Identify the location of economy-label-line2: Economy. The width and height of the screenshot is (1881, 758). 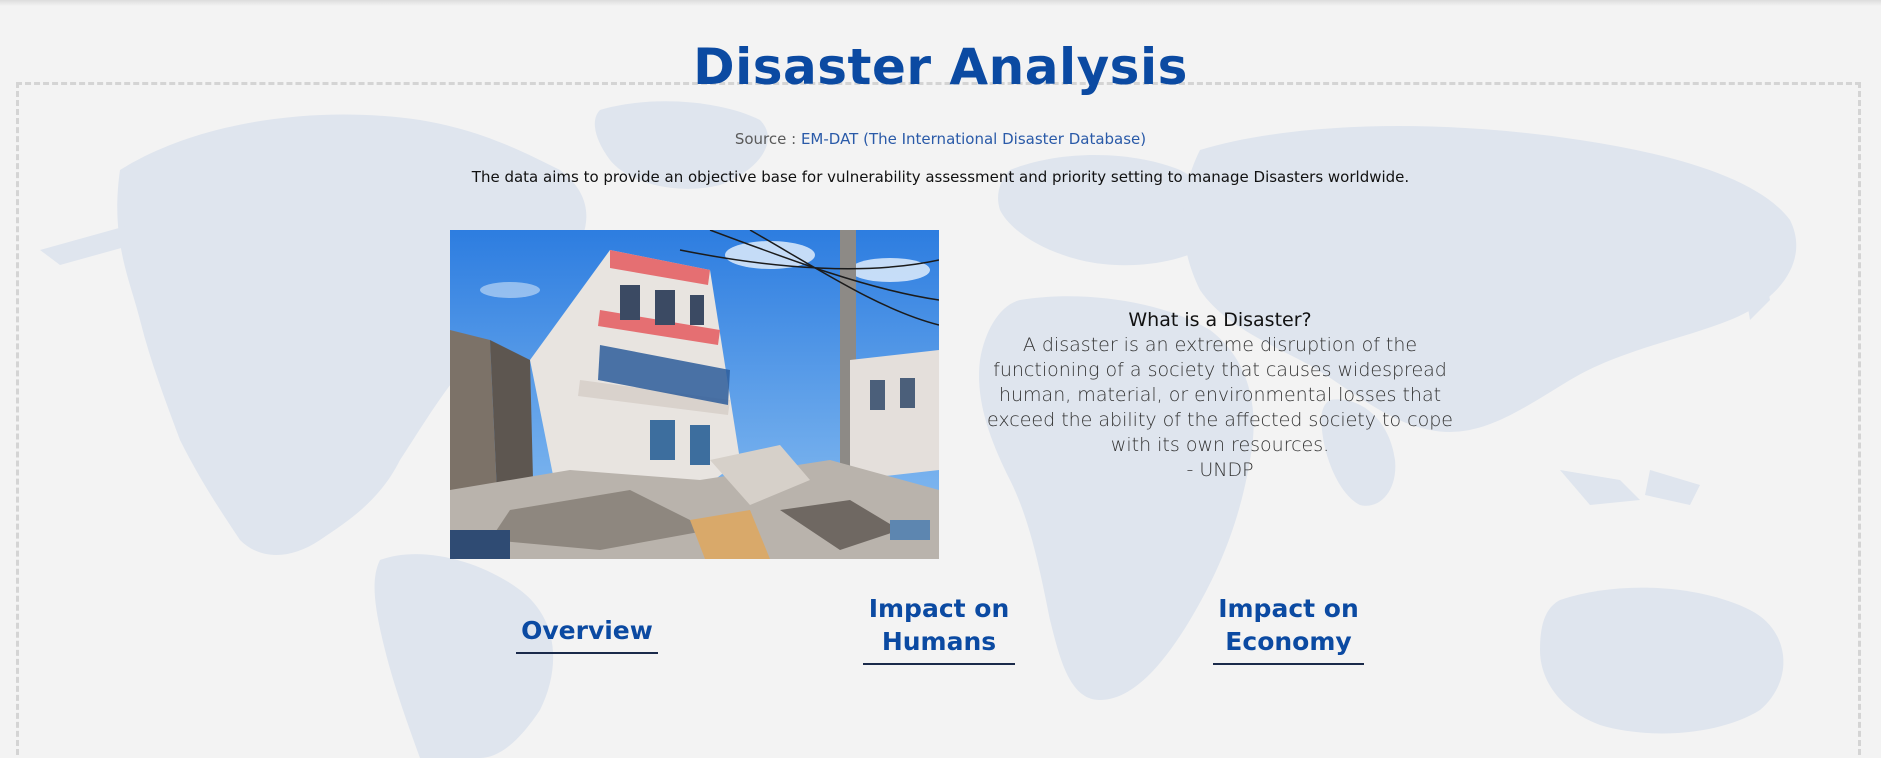
(1288, 641).